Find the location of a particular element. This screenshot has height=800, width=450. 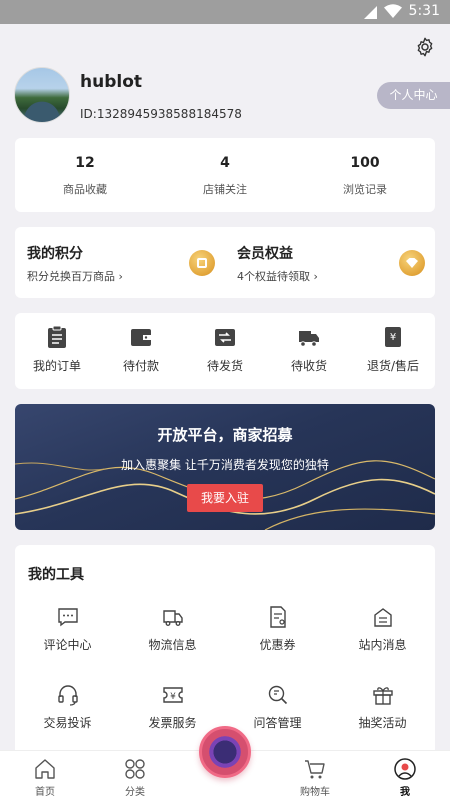

stat-history: 100 浏览记录 is located at coordinates (365, 175).